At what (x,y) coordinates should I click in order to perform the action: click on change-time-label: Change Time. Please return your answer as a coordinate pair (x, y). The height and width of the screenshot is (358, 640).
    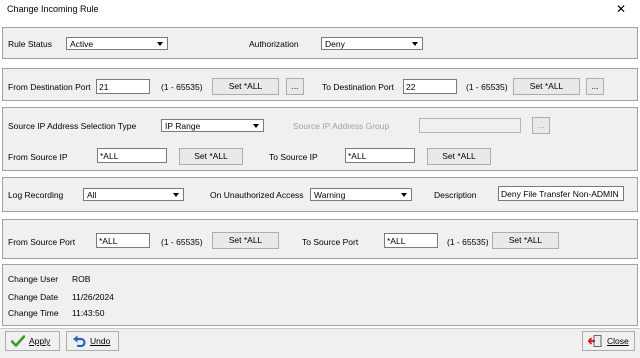
    Looking at the image, I should click on (33, 313).